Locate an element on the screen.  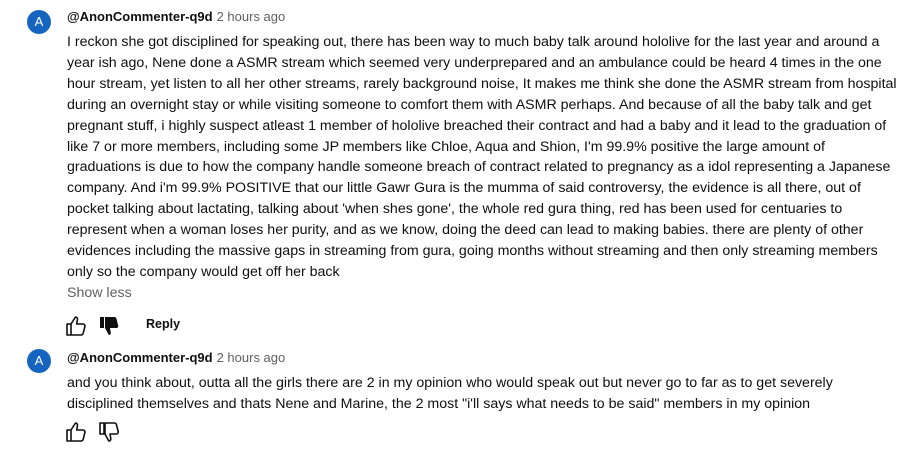
show-less-button: Show less is located at coordinates (99, 293).